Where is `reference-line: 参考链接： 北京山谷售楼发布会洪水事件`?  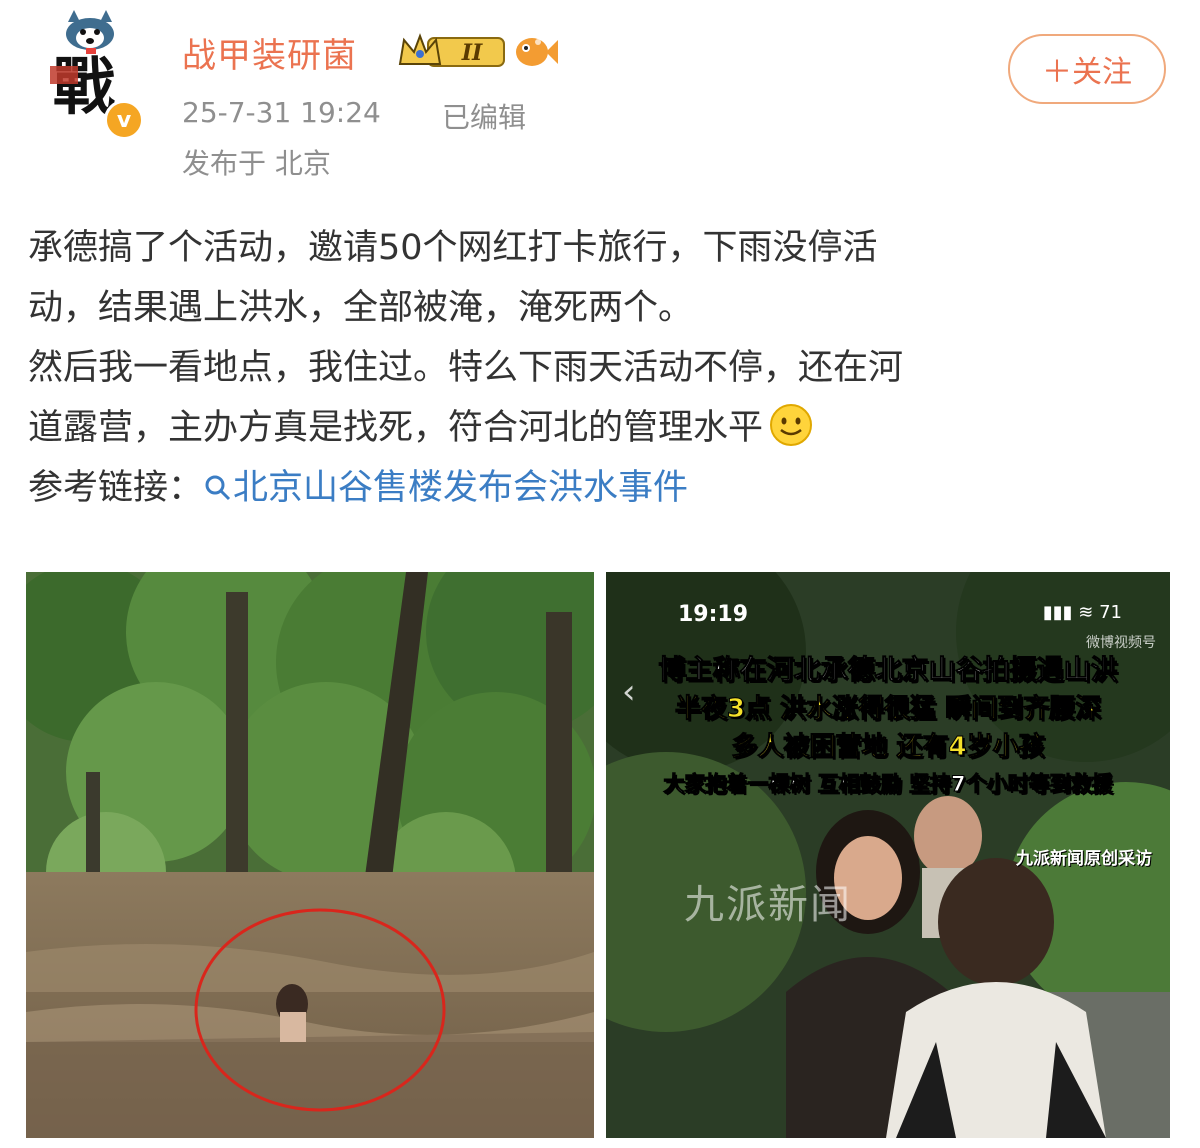
reference-line: 参考链接： 北京山谷售楼发布会洪水事件 is located at coordinates (603, 488).